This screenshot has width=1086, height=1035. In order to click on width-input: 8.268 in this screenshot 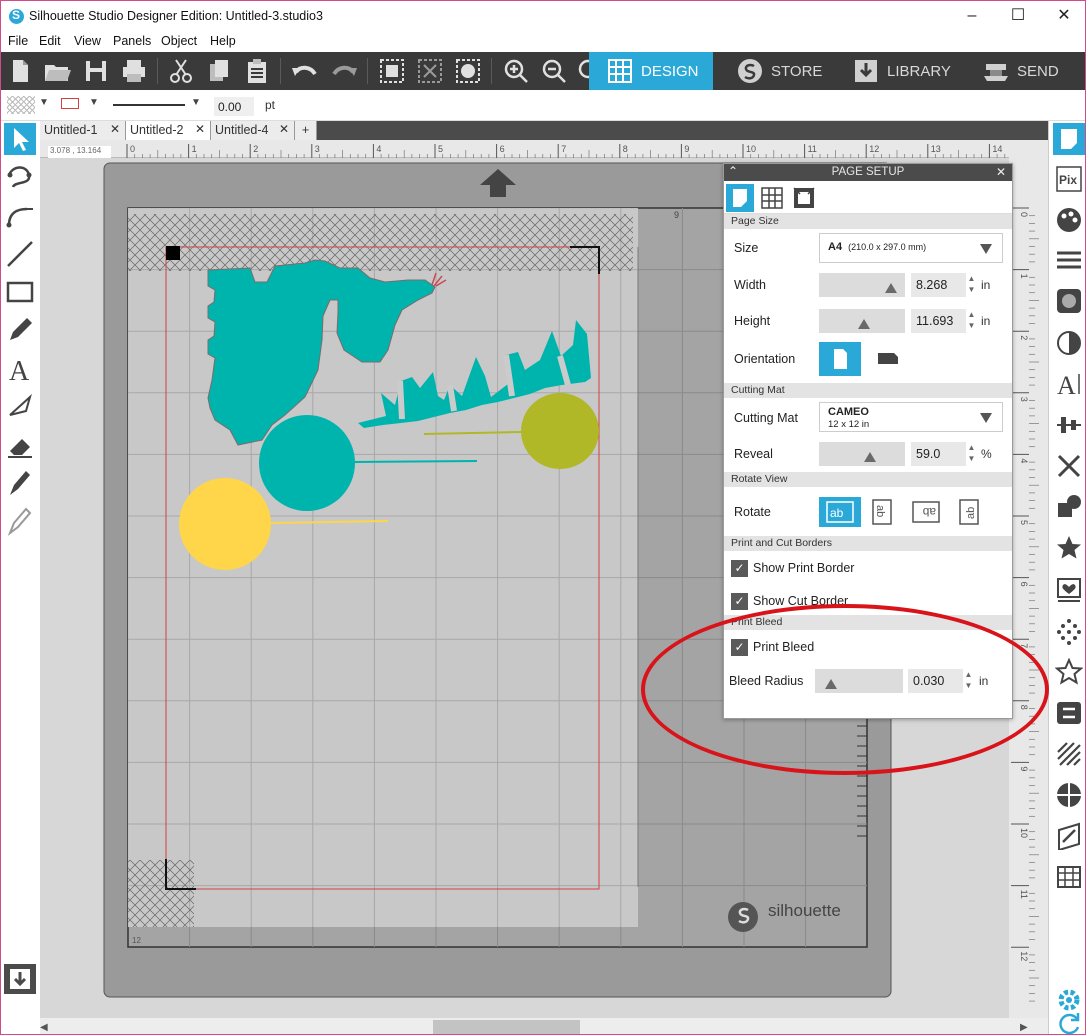, I will do `click(938, 285)`.